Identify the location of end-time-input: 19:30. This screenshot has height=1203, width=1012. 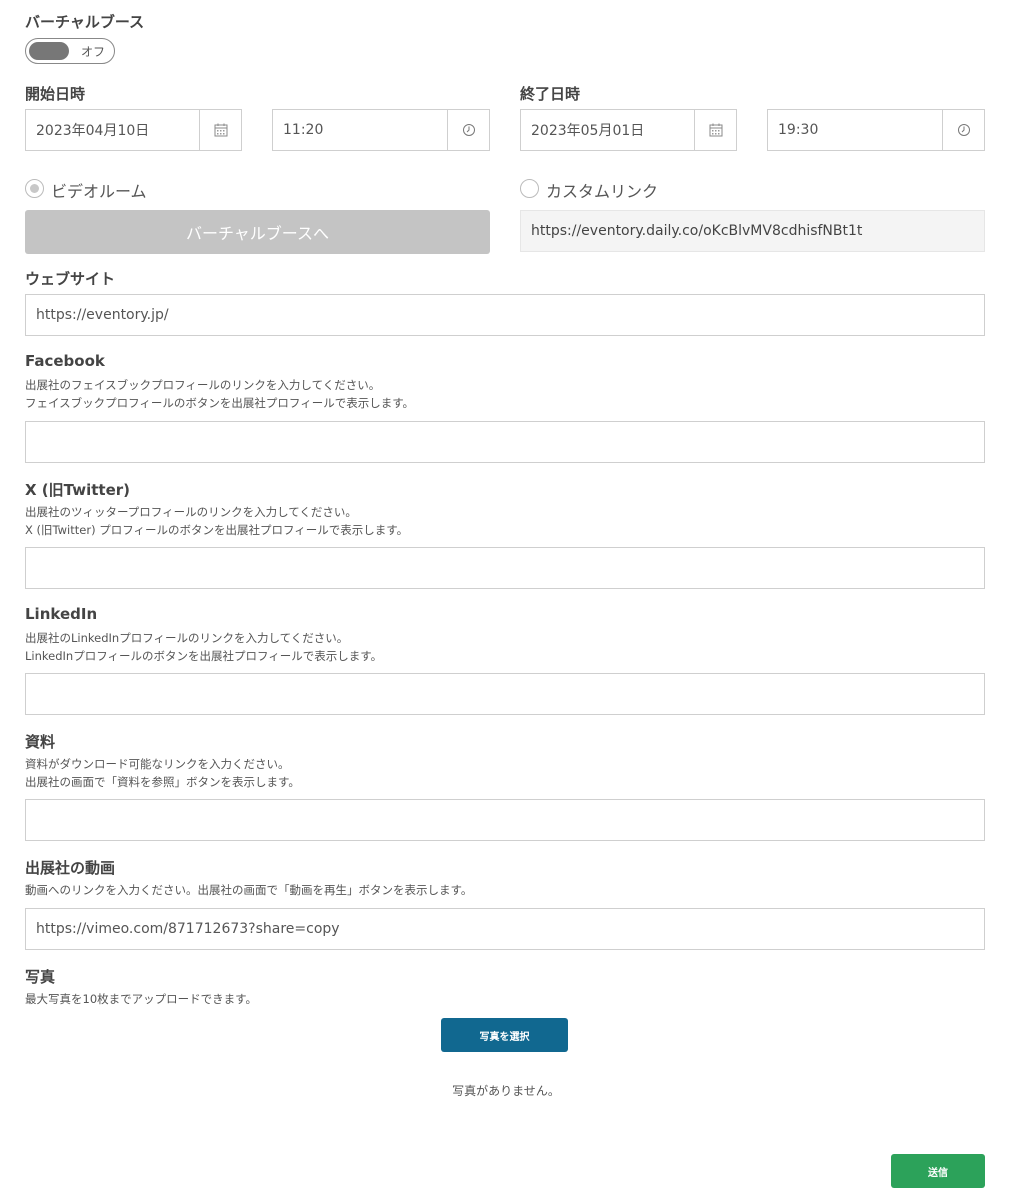
(876, 130).